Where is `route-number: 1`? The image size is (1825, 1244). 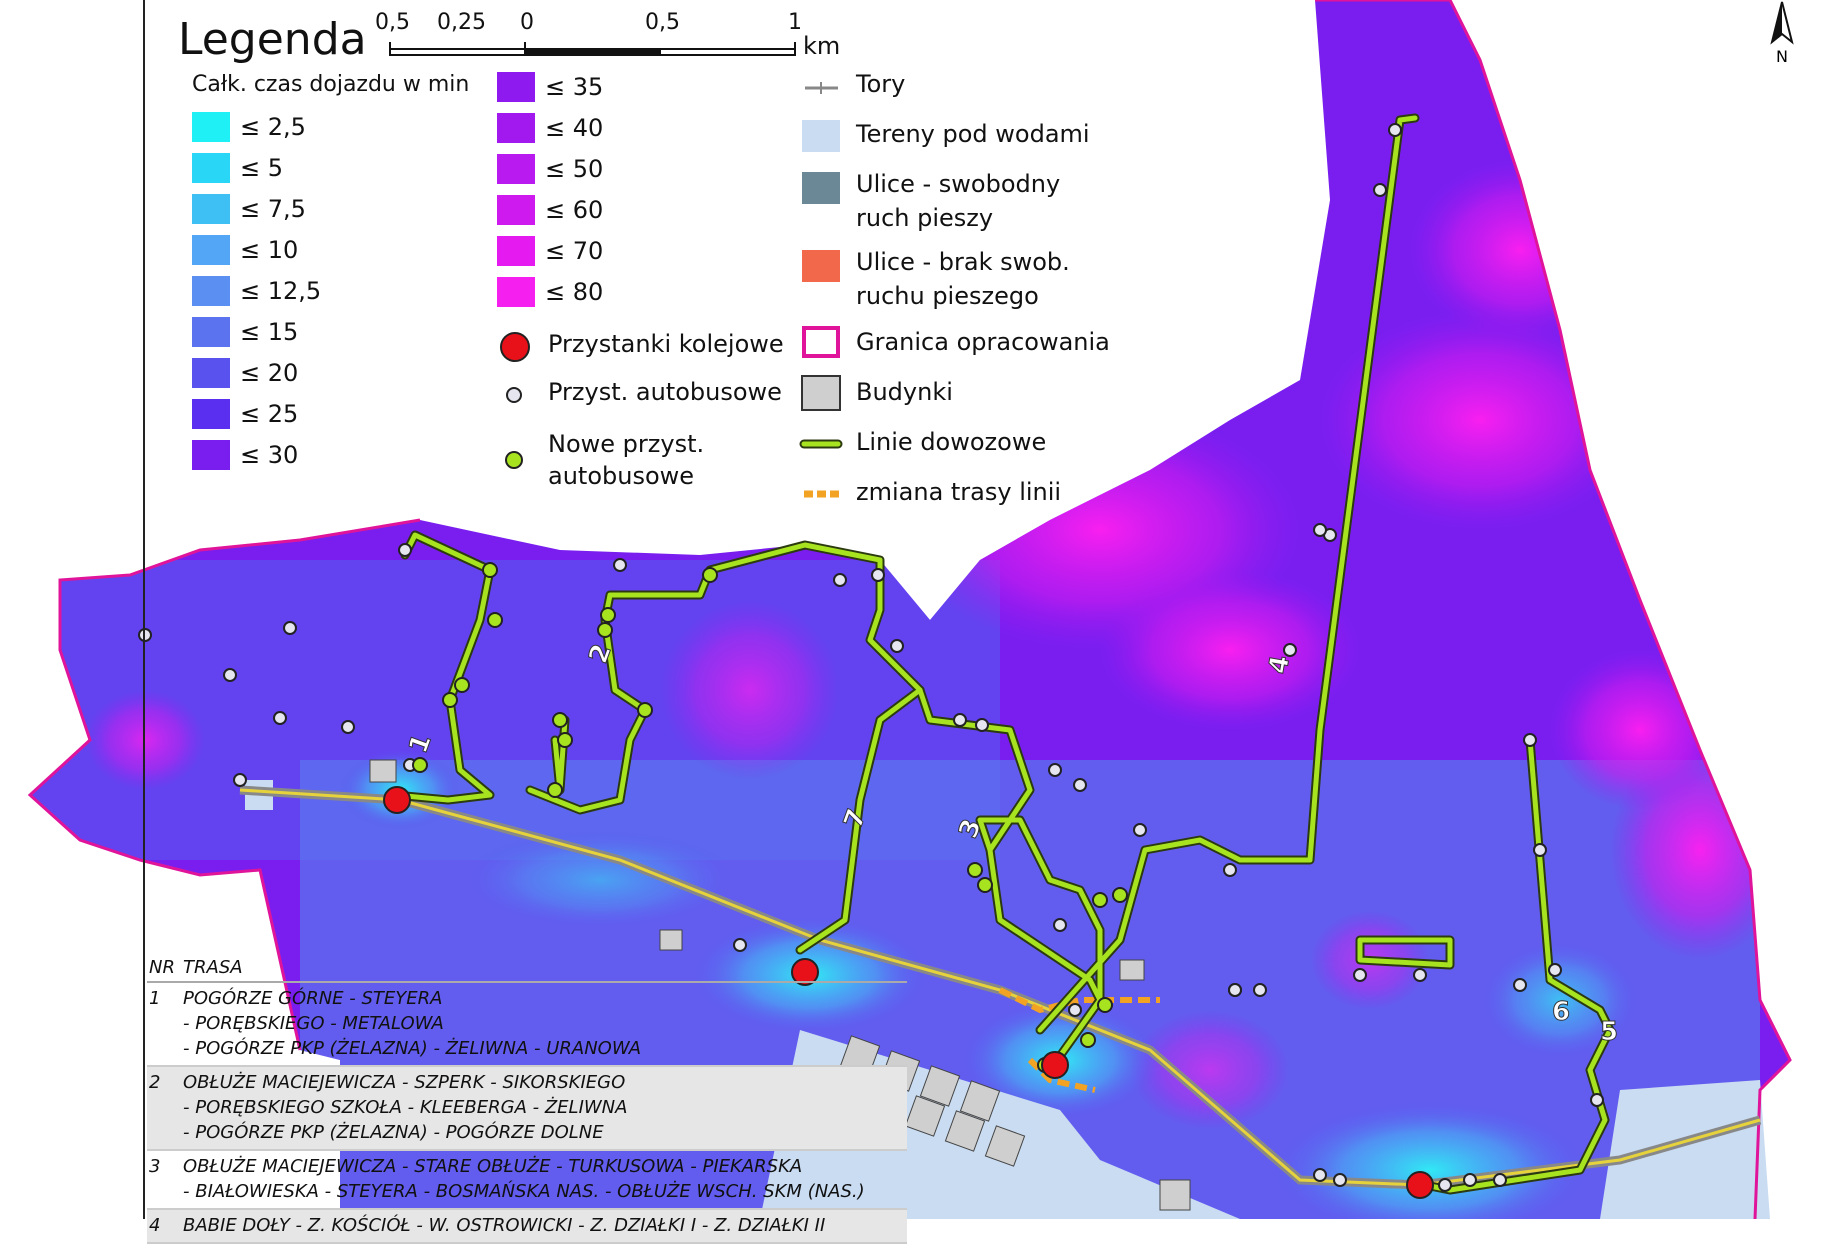 route-number: 1 is located at coordinates (155, 998).